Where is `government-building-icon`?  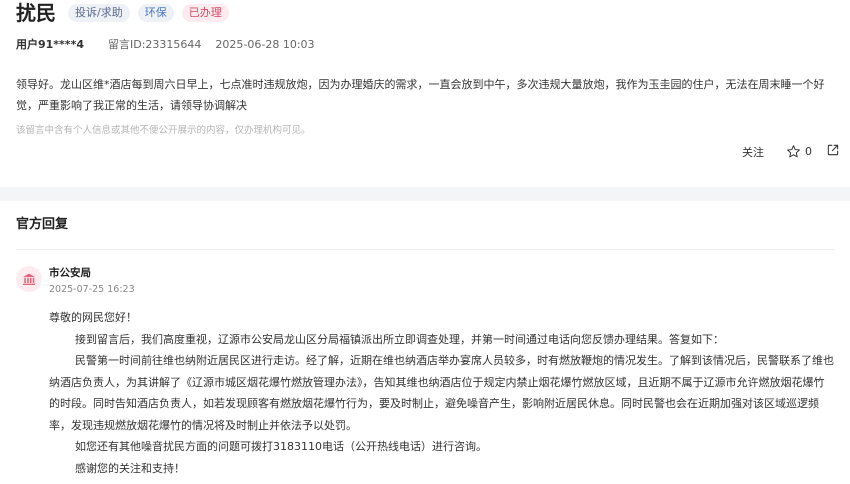
government-building-icon is located at coordinates (29, 279).